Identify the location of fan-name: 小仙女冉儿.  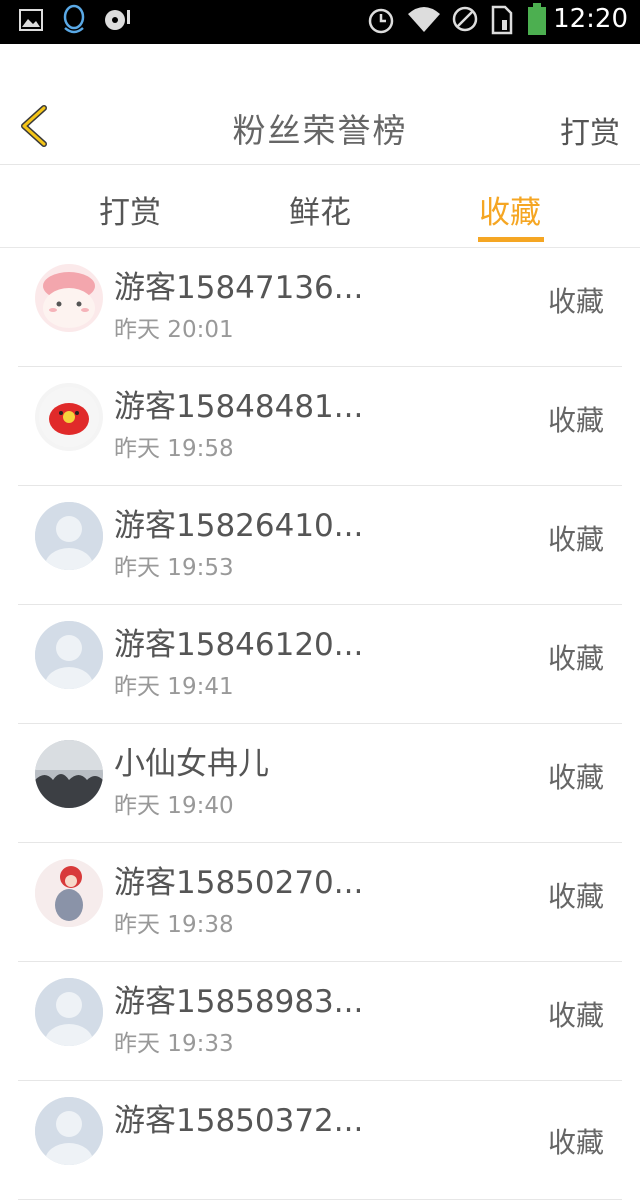
(191, 764).